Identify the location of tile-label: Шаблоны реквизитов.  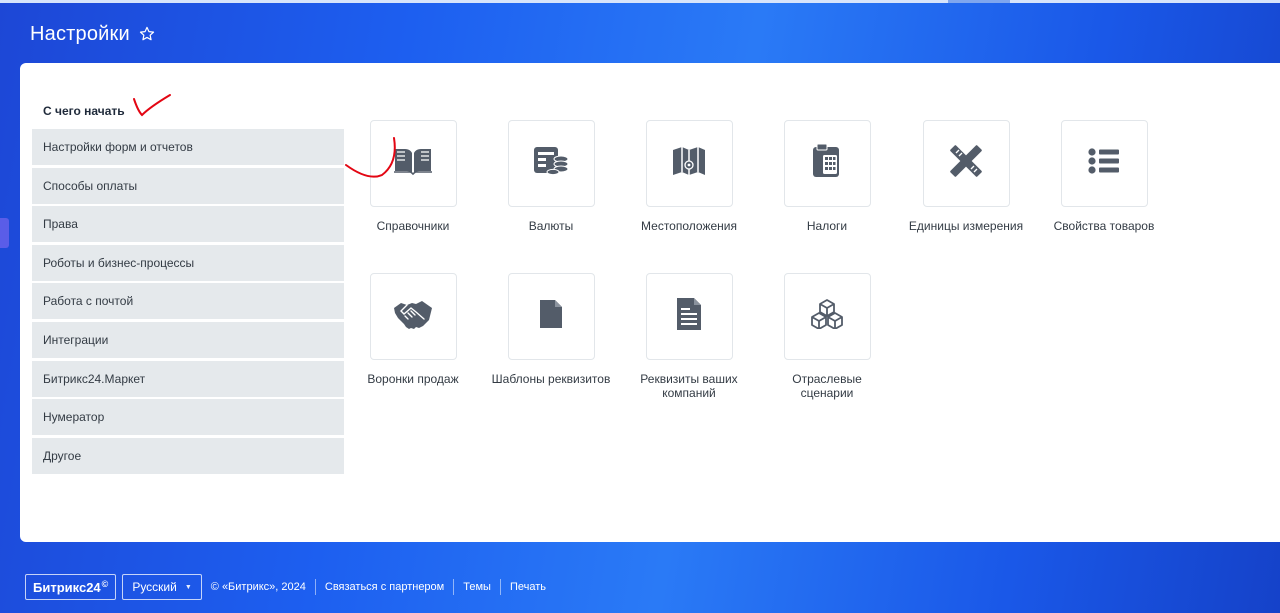
(551, 379).